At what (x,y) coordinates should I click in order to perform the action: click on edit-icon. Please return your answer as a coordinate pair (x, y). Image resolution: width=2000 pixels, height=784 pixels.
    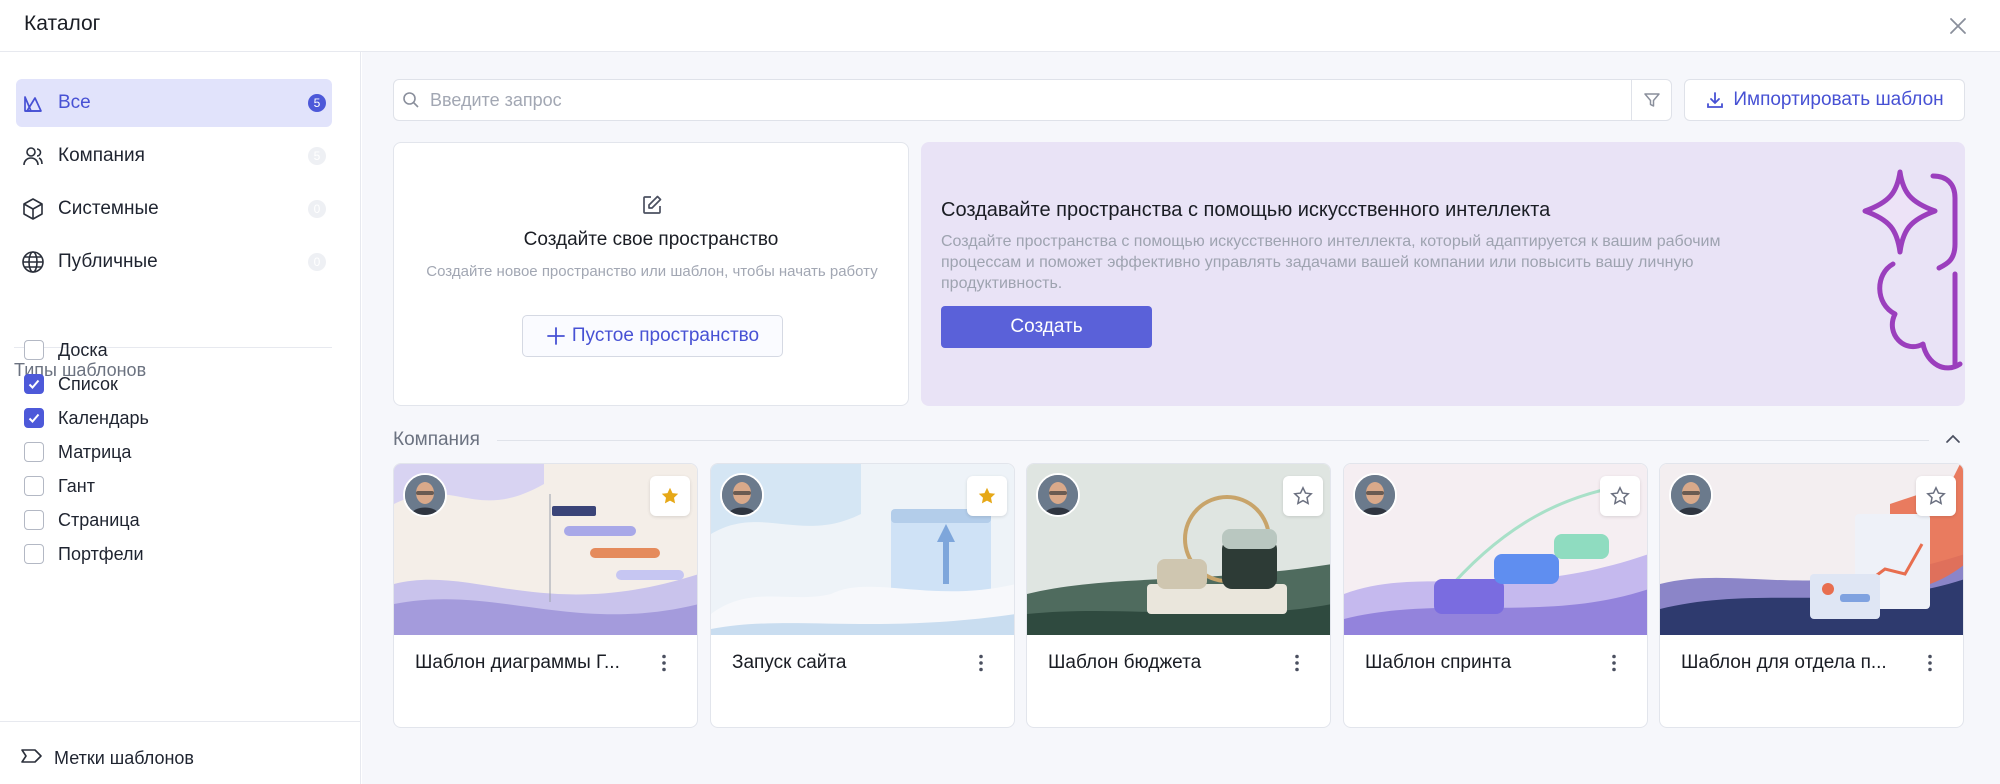
    Looking at the image, I should click on (652, 207).